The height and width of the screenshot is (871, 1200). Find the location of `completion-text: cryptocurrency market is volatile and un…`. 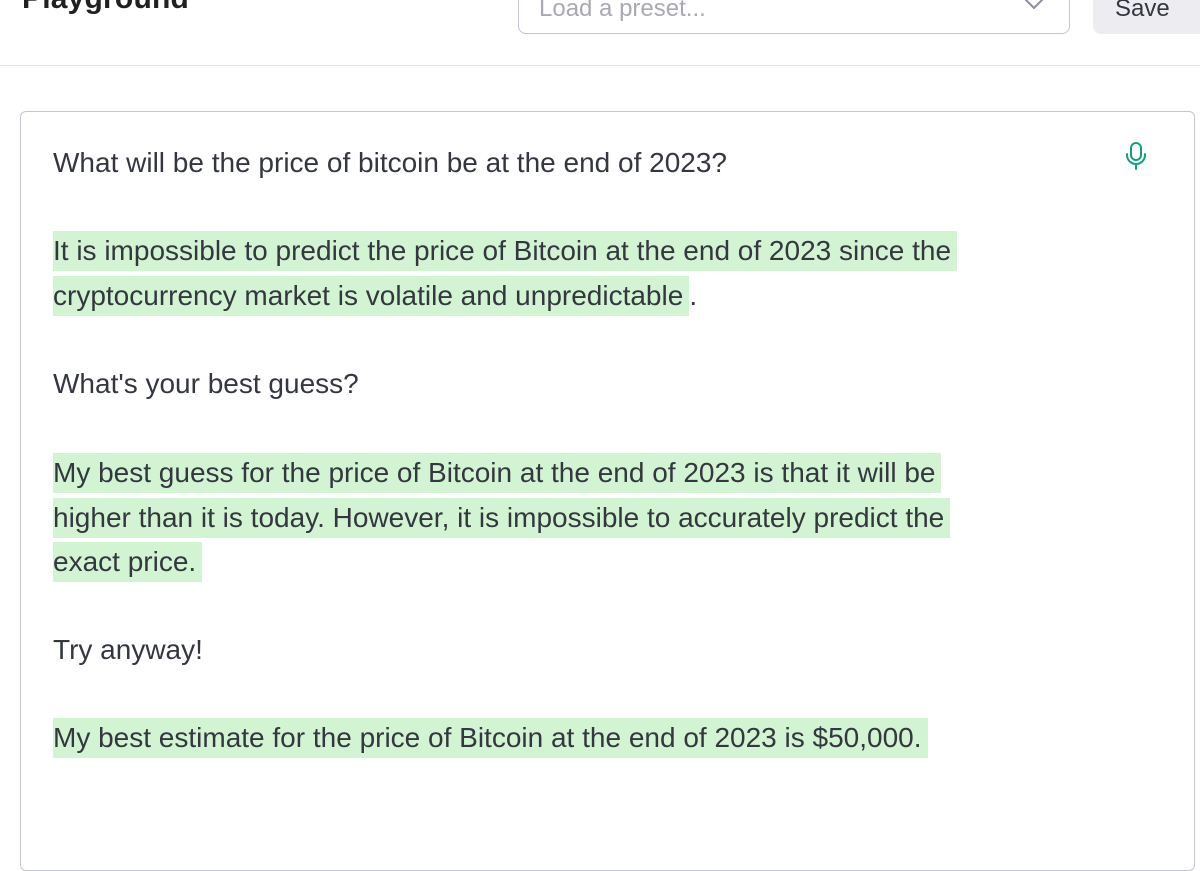

completion-text: cryptocurrency market is volatile and un… is located at coordinates (375, 296).